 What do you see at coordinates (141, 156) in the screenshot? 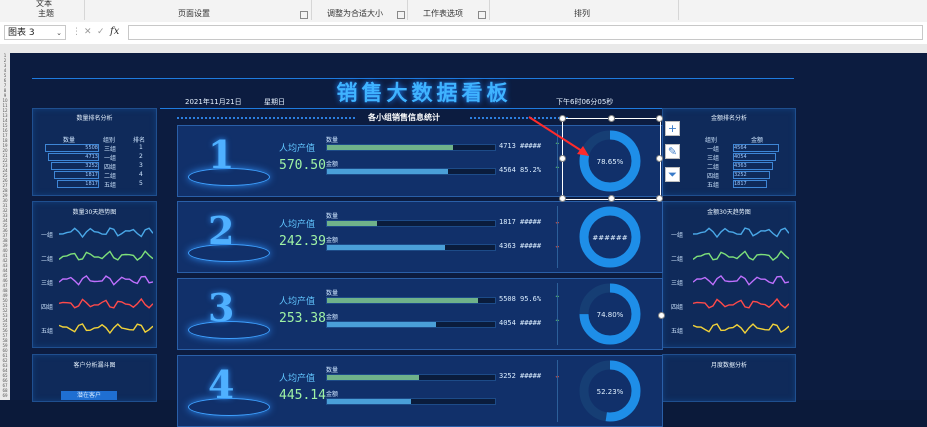
I see `left-rank-rank: 2` at bounding box center [141, 156].